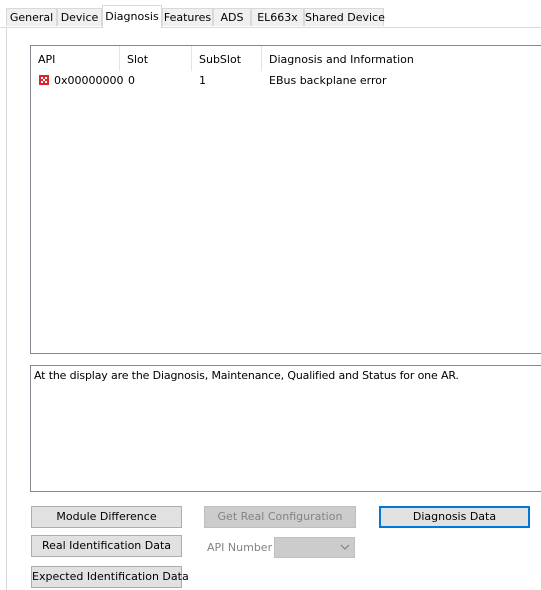 The height and width of the screenshot is (590, 541). What do you see at coordinates (202, 80) in the screenshot?
I see `cell-subslot: 1` at bounding box center [202, 80].